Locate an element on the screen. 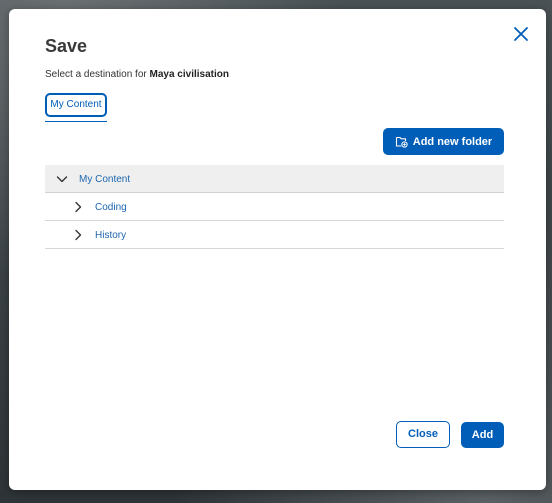 Image resolution: width=552 pixels, height=503 pixels. folder-tree: My Content Coding History is located at coordinates (274, 207).